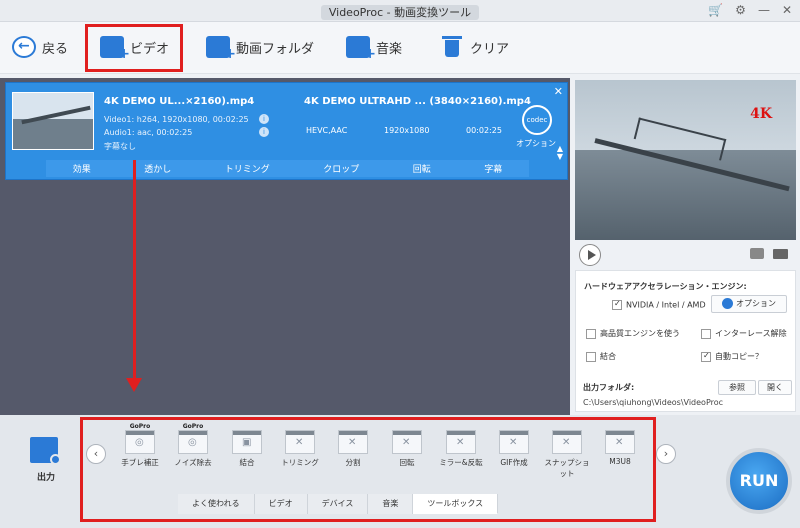 This screenshot has height=528, width=800. What do you see at coordinates (221, 49) in the screenshot?
I see `folder-plus-icon: +` at bounding box center [221, 49].